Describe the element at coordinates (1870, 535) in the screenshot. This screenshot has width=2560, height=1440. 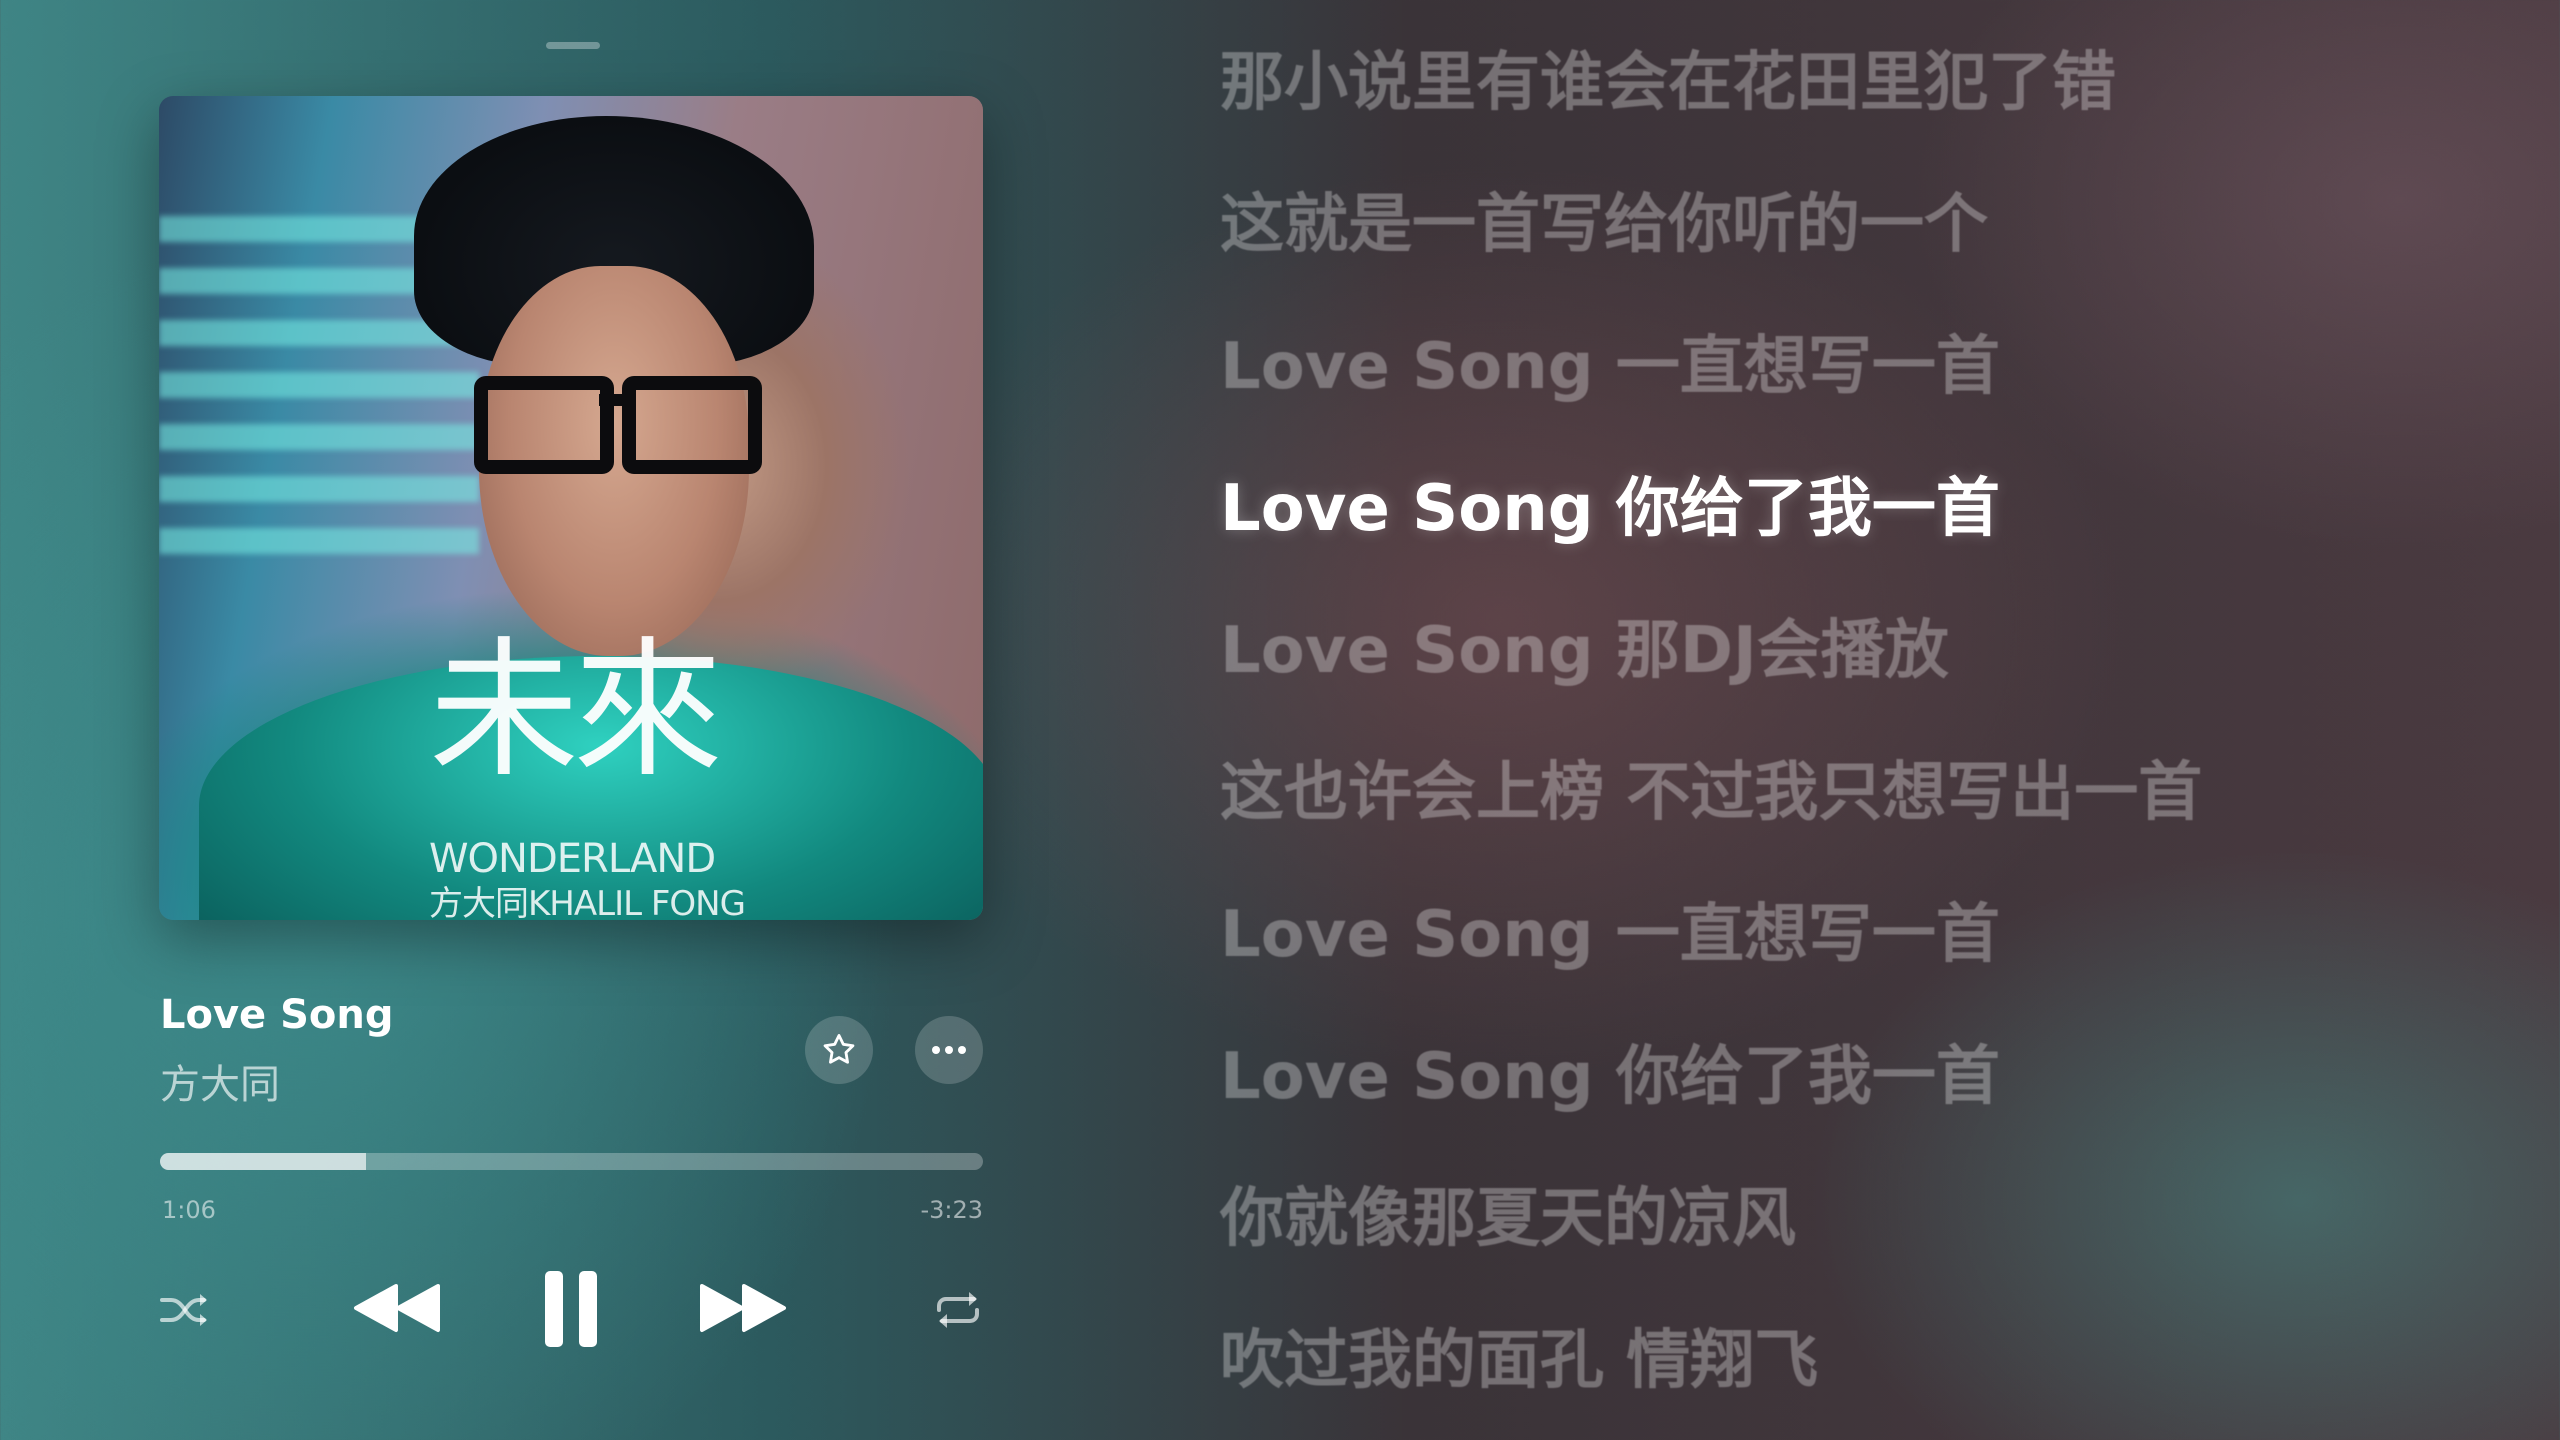
I see `lyric-line-current: Love Song 你给了我一首` at that location.